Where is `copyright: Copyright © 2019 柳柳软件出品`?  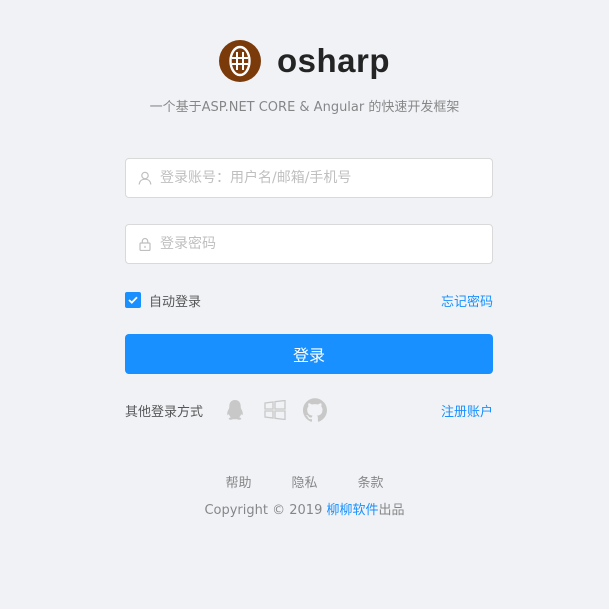 copyright: Copyright © 2019 柳柳软件出品 is located at coordinates (304, 511).